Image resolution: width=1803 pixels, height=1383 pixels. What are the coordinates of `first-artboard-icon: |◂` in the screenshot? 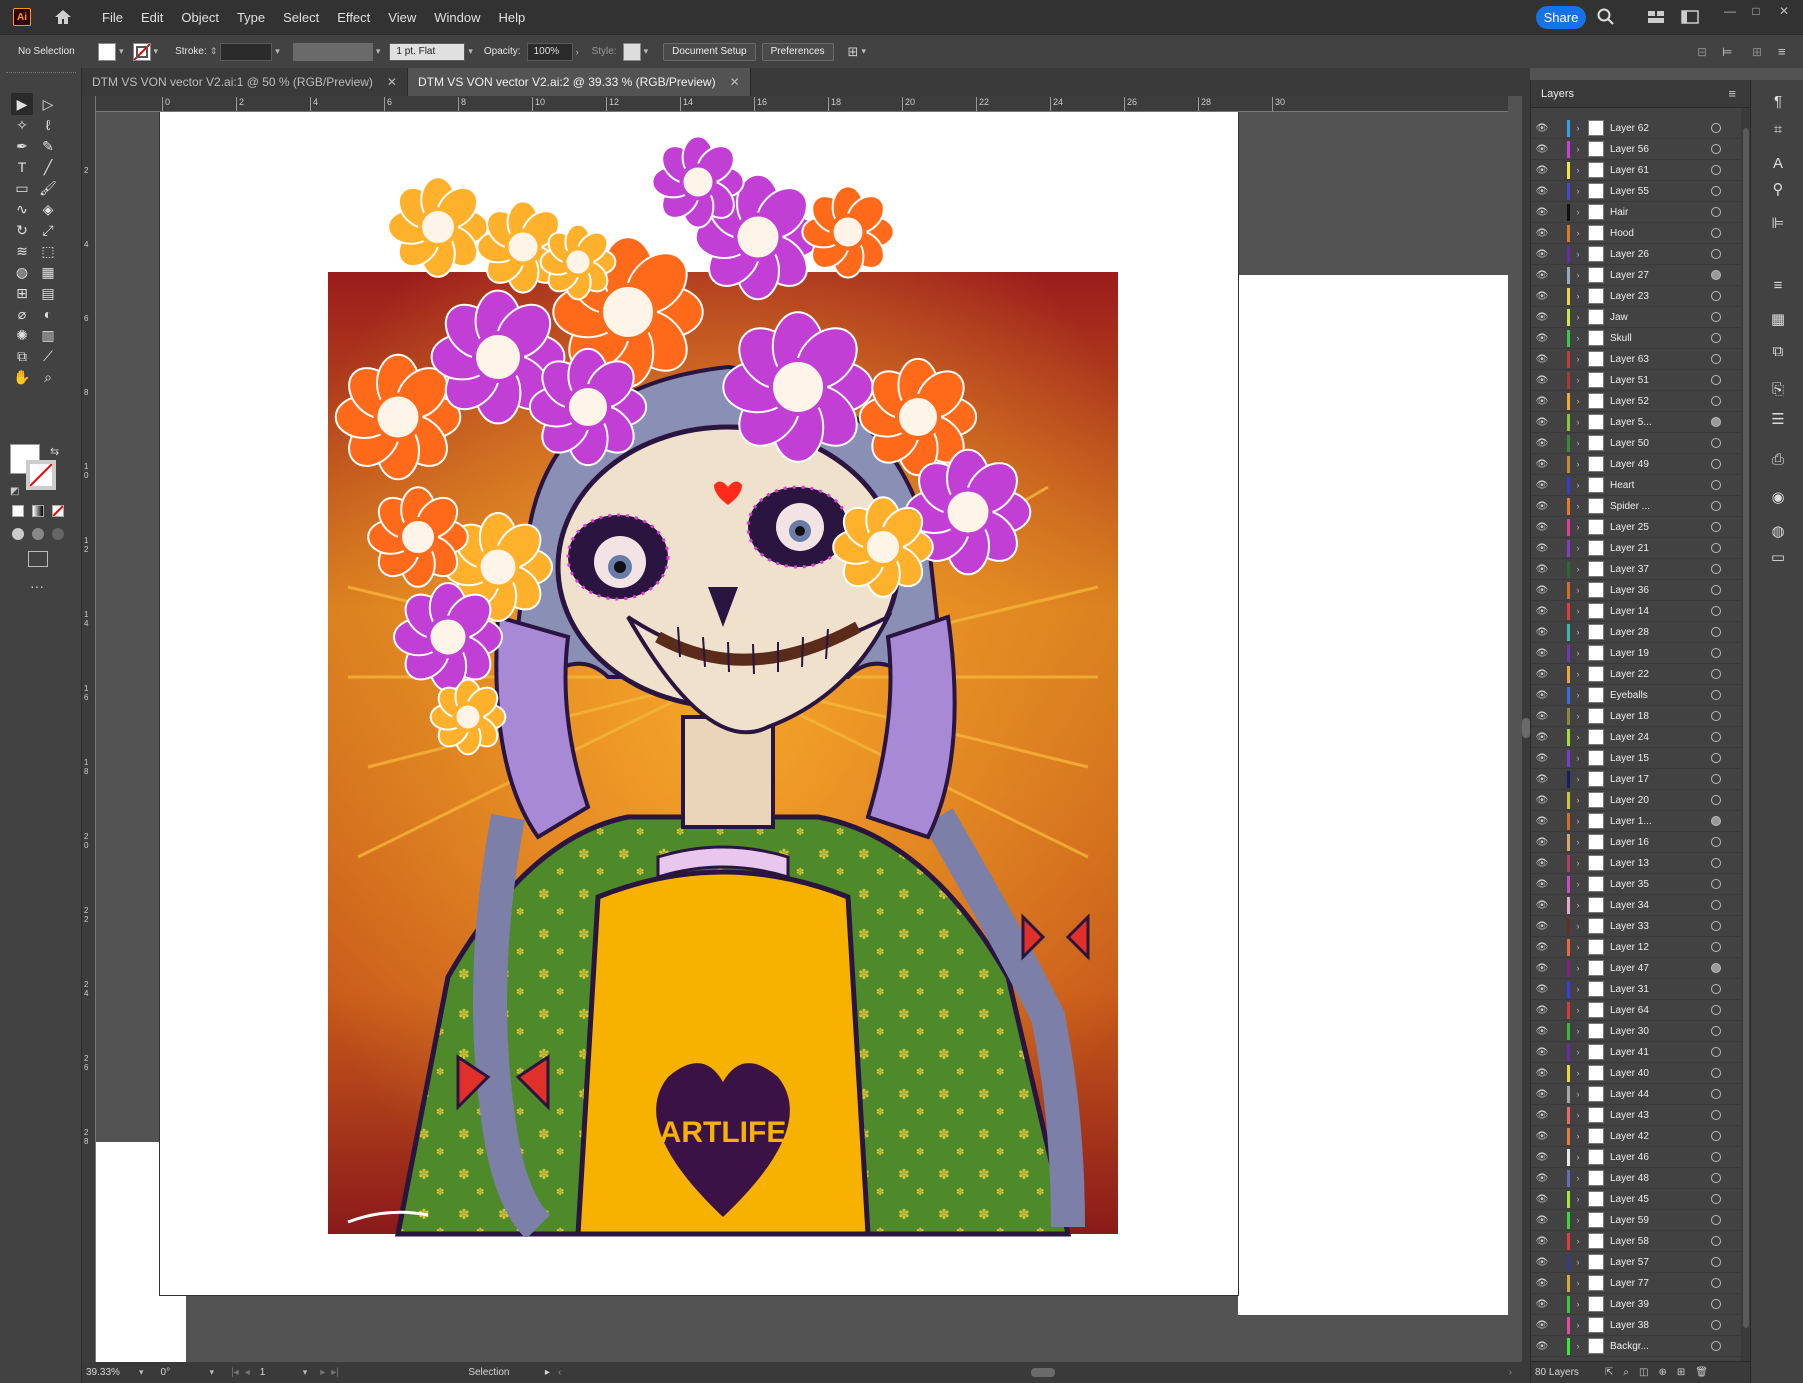 It's located at (235, 1372).